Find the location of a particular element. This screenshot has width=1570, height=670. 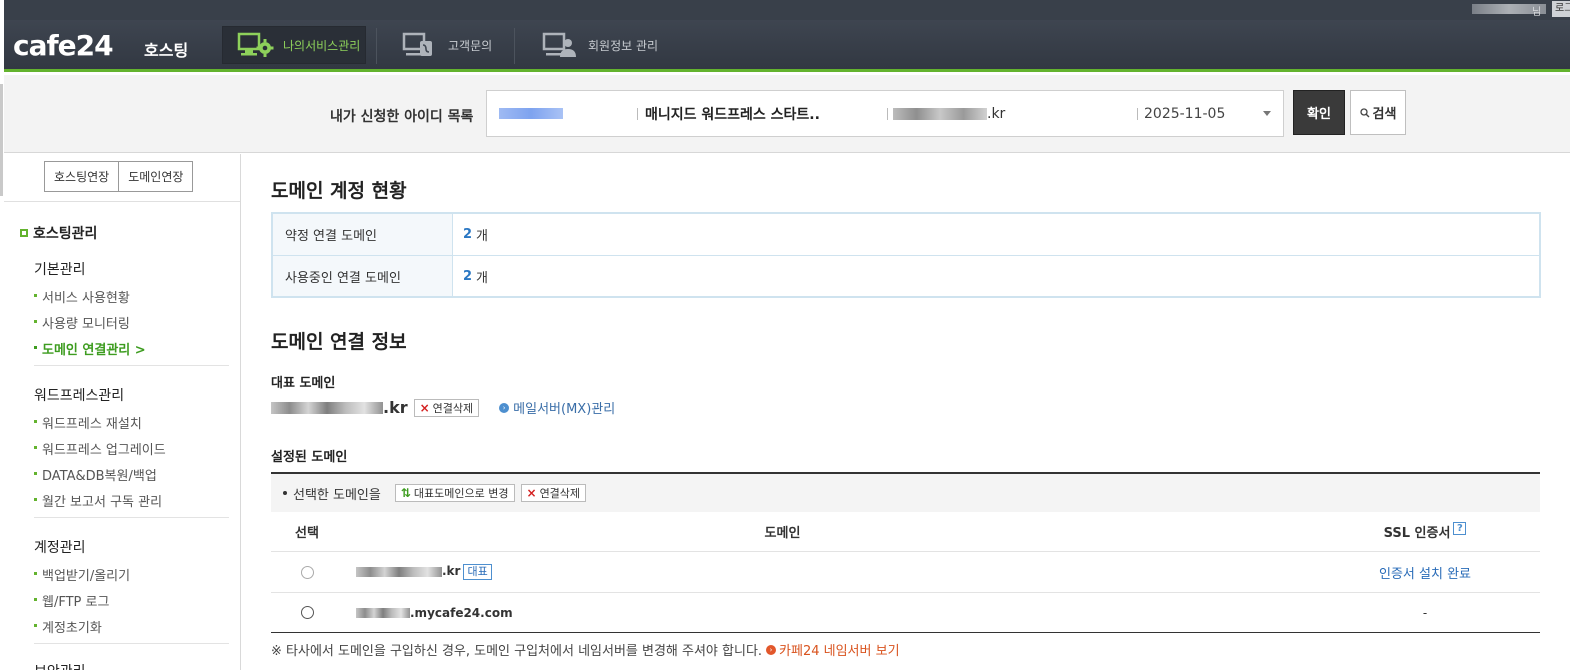

nav-customer-inquiry: 고객문의 is located at coordinates (448, 45).